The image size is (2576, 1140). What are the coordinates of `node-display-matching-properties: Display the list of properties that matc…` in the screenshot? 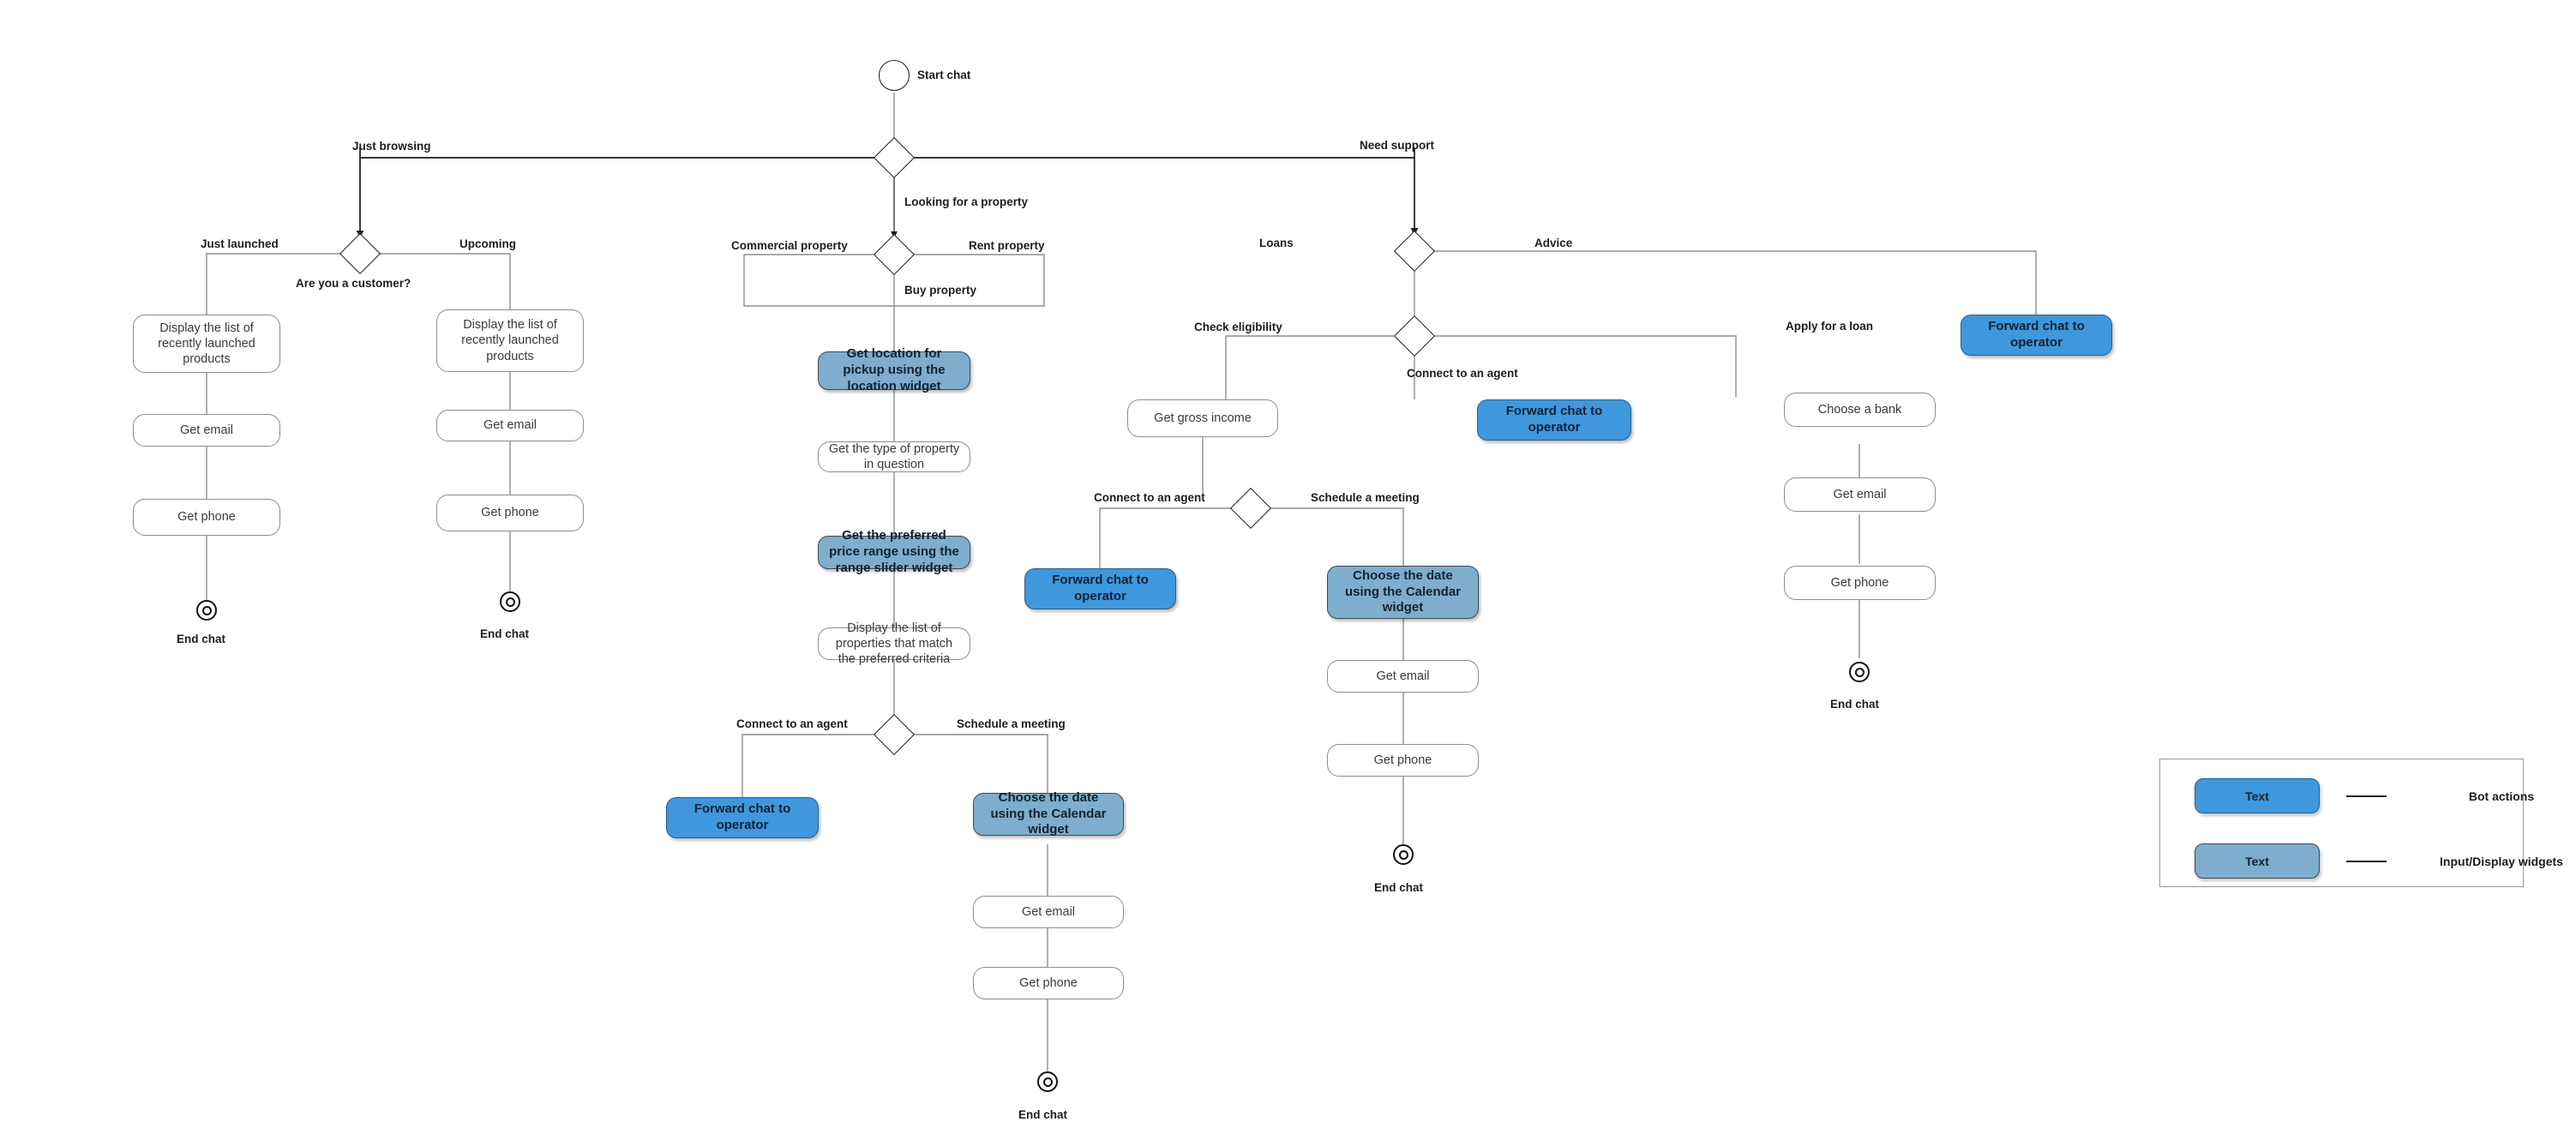 It's located at (894, 643).